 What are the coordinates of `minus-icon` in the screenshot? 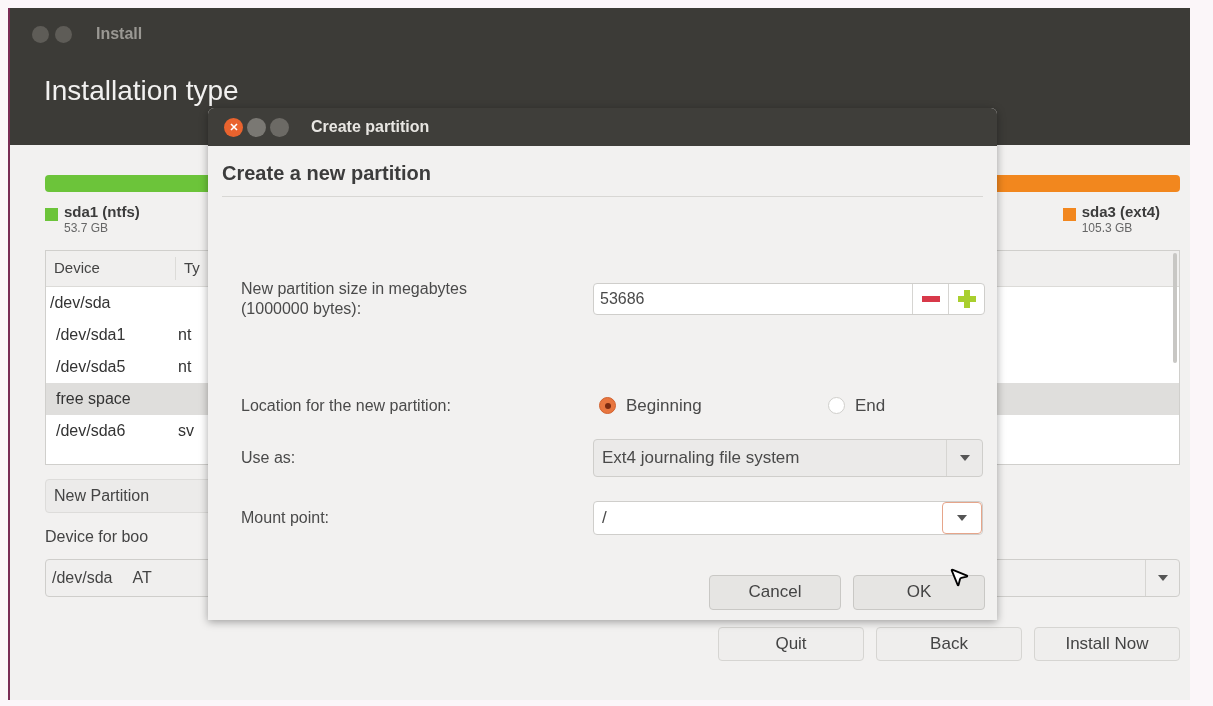 It's located at (930, 299).